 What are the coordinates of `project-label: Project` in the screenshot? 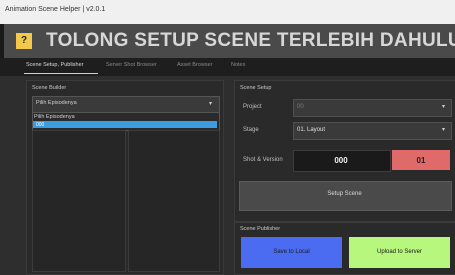 It's located at (252, 107).